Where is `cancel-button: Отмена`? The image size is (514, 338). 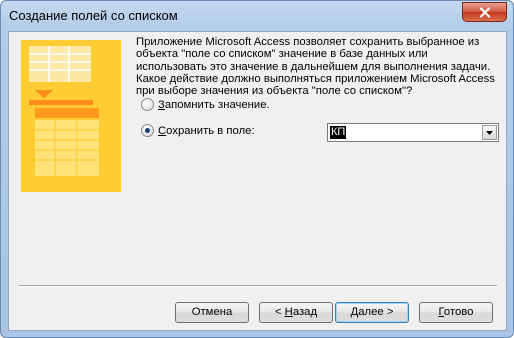 cancel-button: Отмена is located at coordinates (212, 312).